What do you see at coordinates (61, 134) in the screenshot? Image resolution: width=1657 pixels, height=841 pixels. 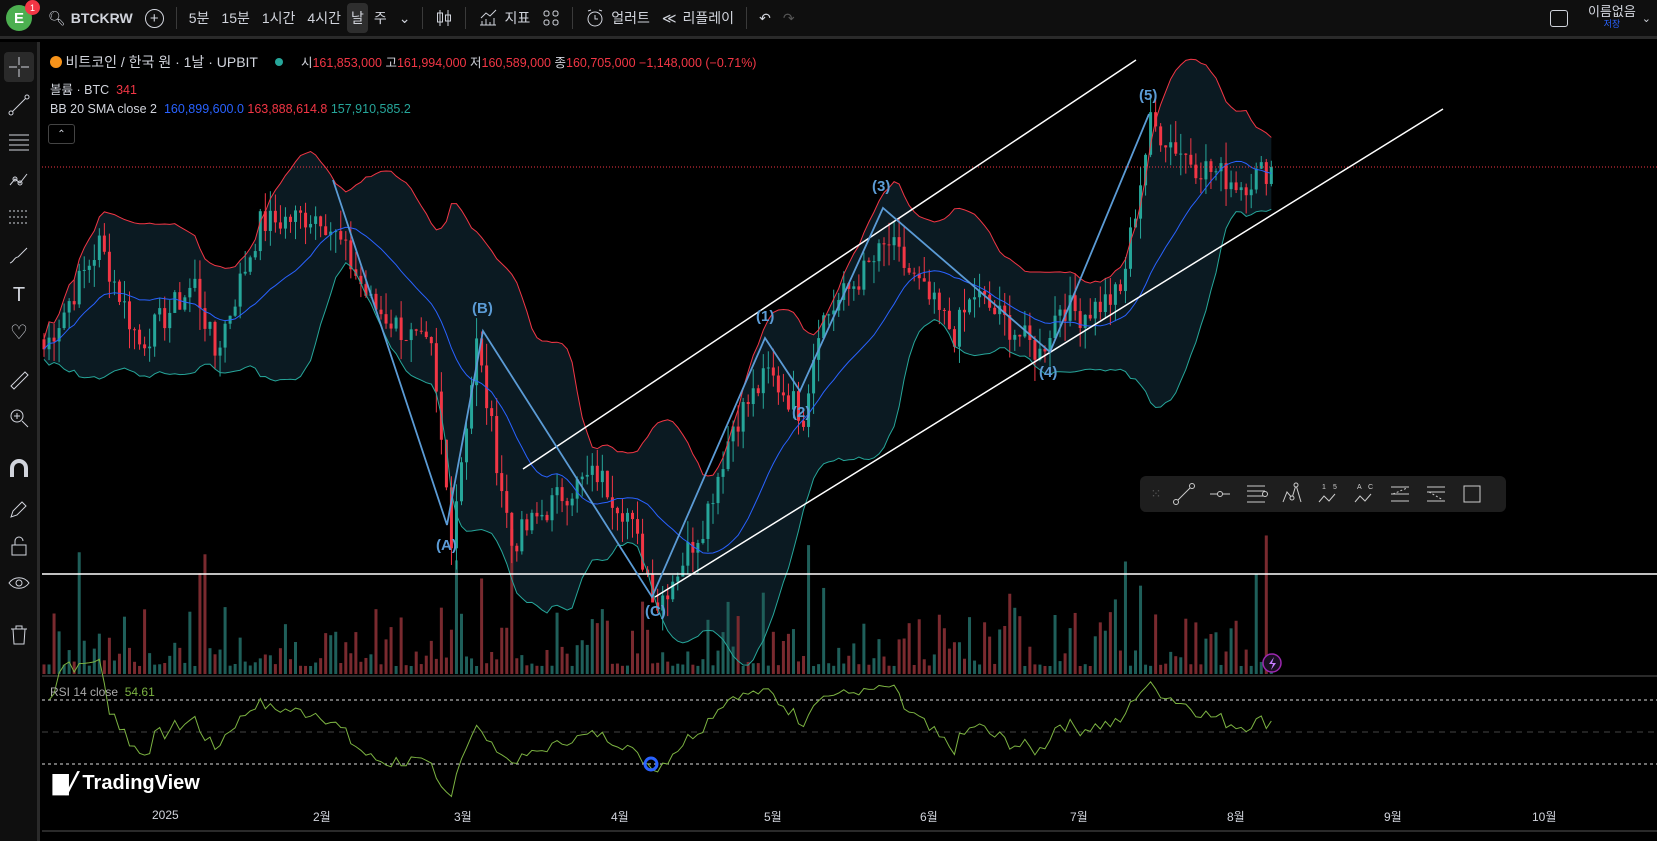 I see `collapse-legend-button: ⌃` at bounding box center [61, 134].